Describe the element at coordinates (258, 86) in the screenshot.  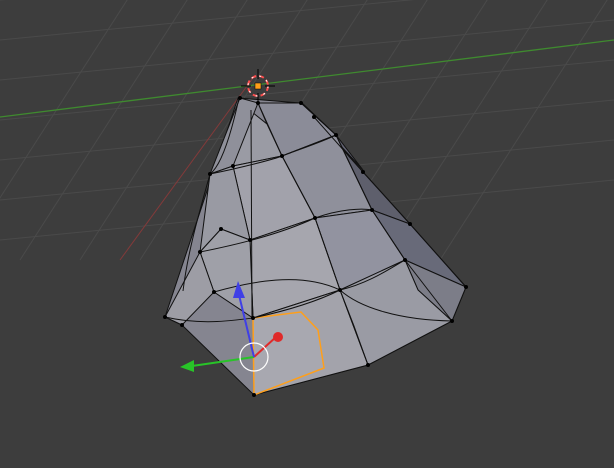
I see `3d-cursor-icon` at that location.